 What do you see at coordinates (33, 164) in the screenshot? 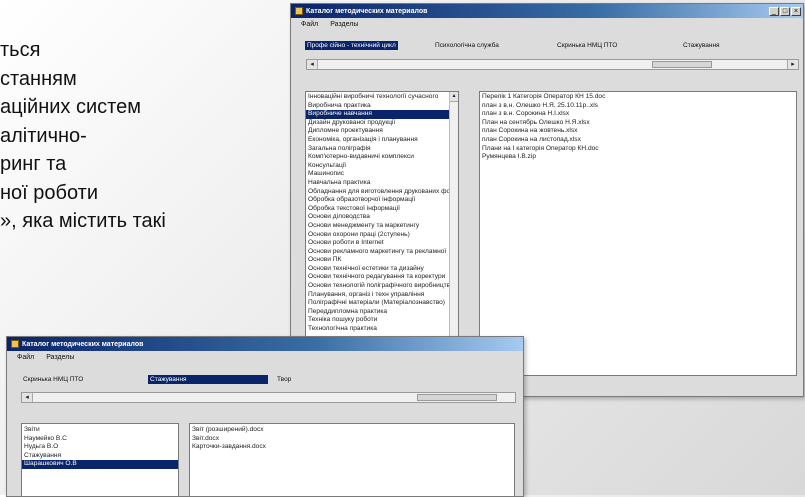
I see `slide-line: ринг та` at bounding box center [33, 164].